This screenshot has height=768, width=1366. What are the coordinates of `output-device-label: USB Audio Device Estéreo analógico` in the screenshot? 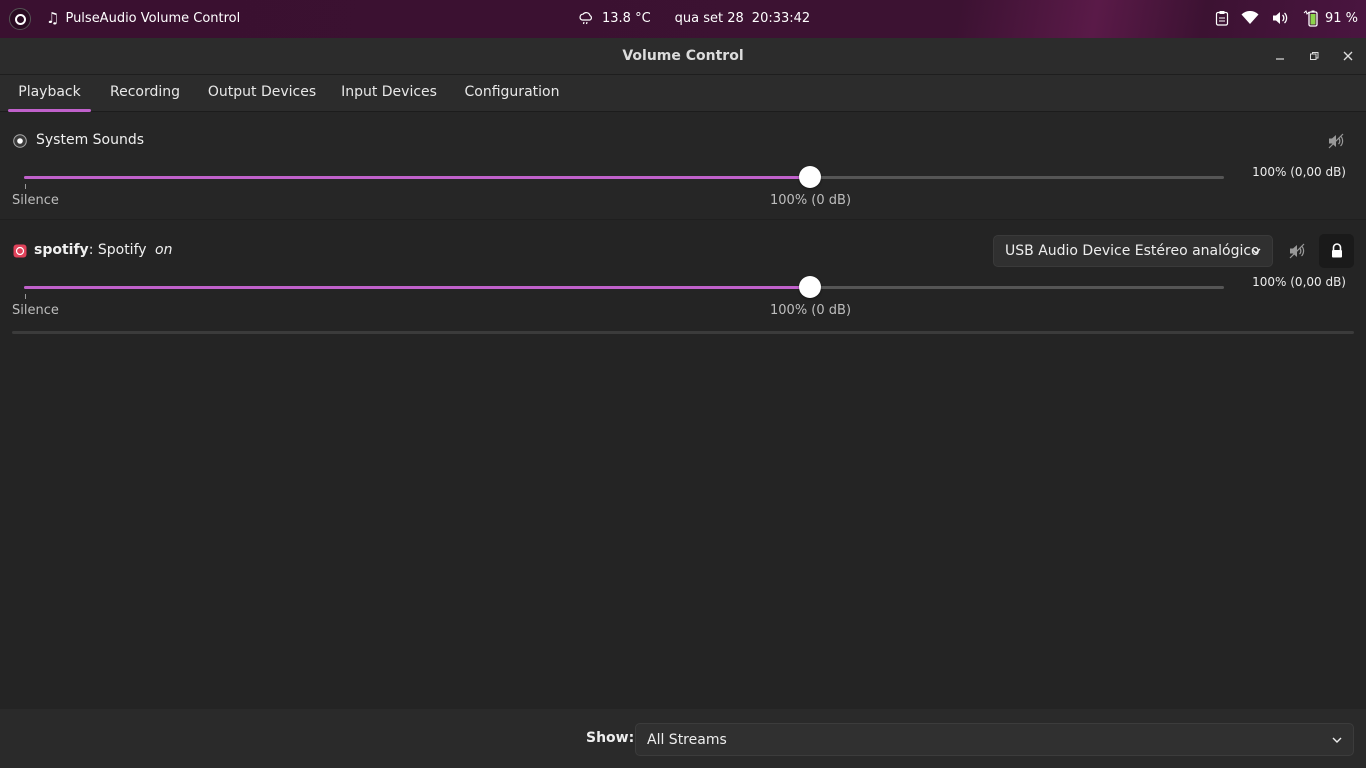 It's located at (1132, 251).